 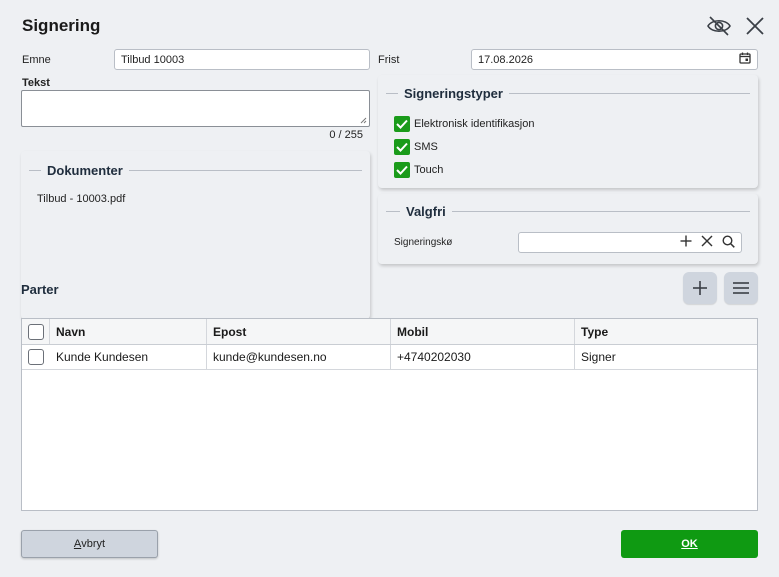 I want to click on cancel-button: Avbryt, so click(x=89, y=544).